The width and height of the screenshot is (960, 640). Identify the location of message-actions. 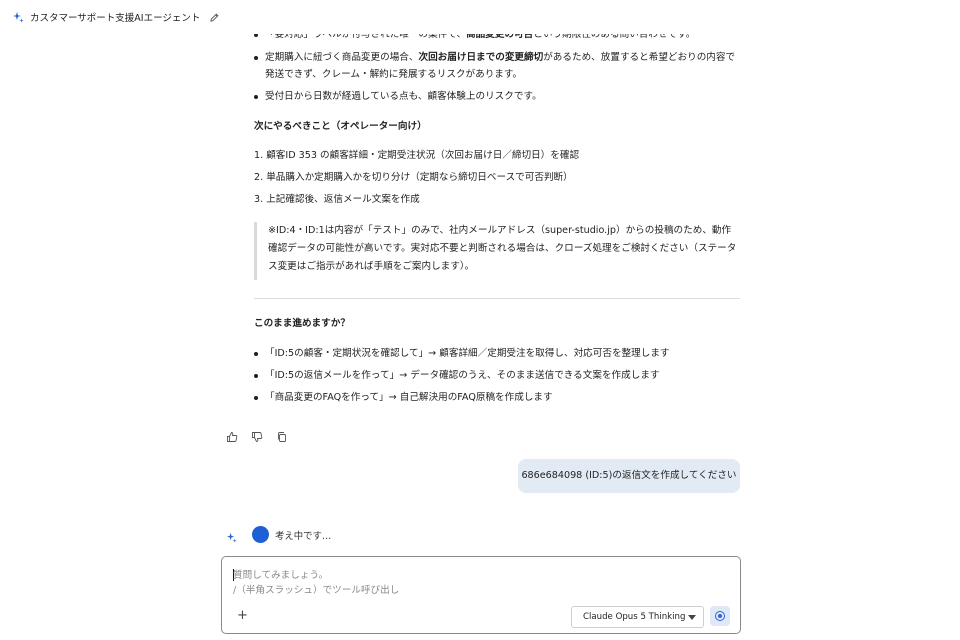
(257, 437).